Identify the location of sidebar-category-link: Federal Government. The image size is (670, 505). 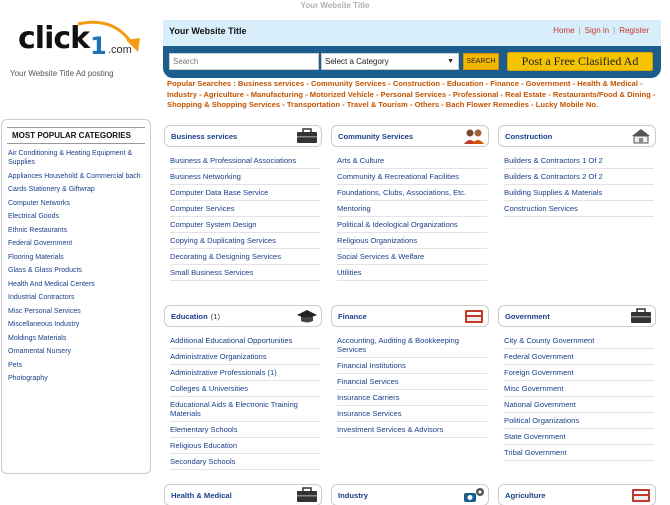
(79, 243).